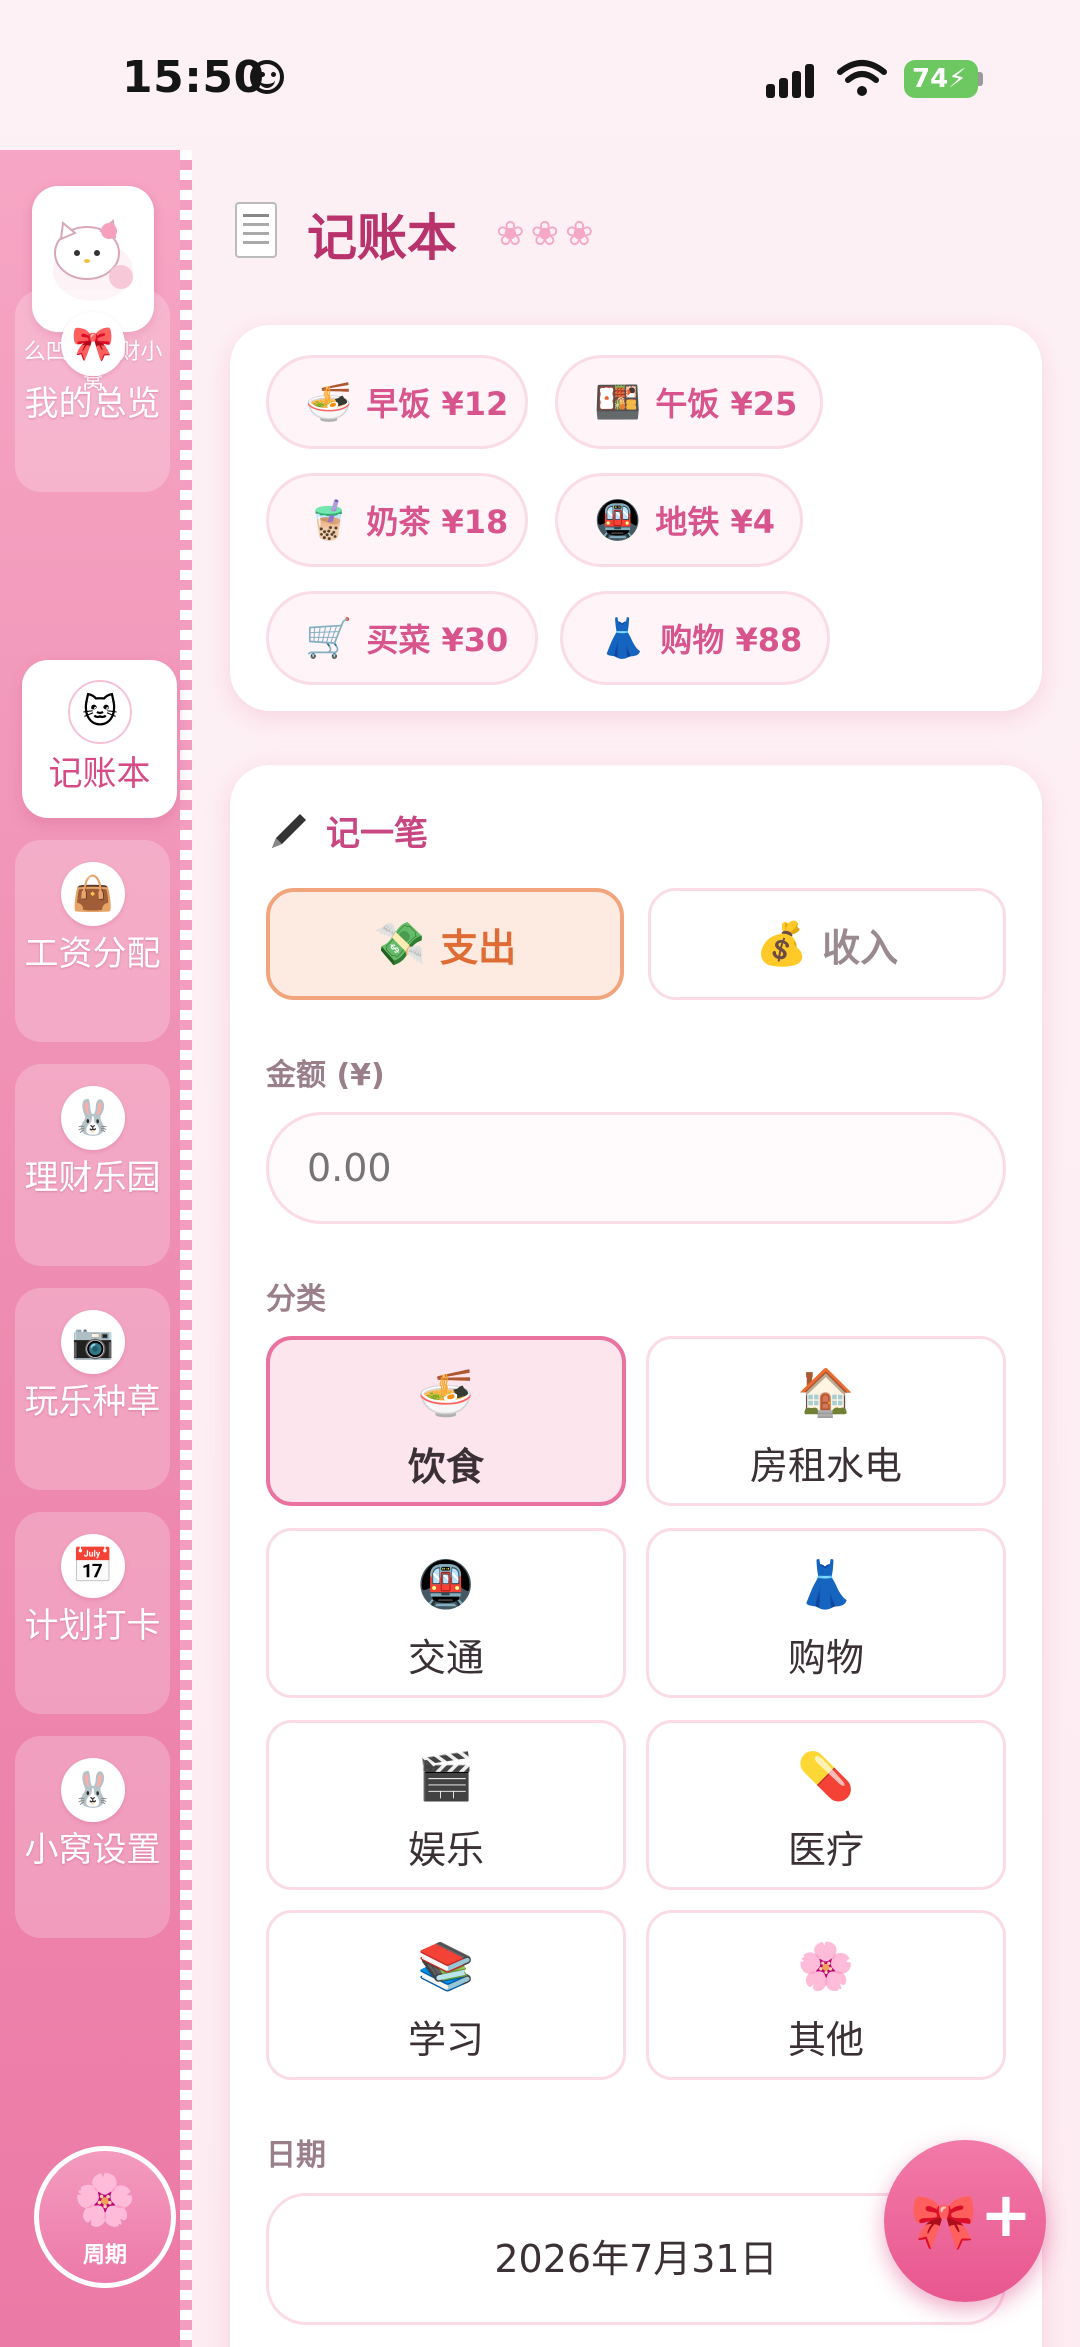 This screenshot has width=1080, height=2347. What do you see at coordinates (437, 640) in the screenshot?
I see `chip-label: 买菜 ¥30` at bounding box center [437, 640].